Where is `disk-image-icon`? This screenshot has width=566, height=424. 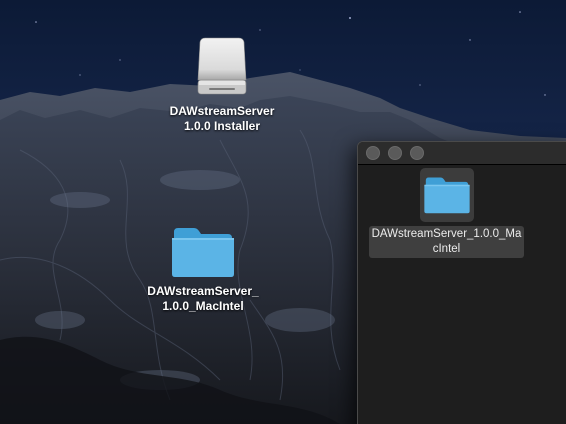 disk-image-icon is located at coordinates (222, 66).